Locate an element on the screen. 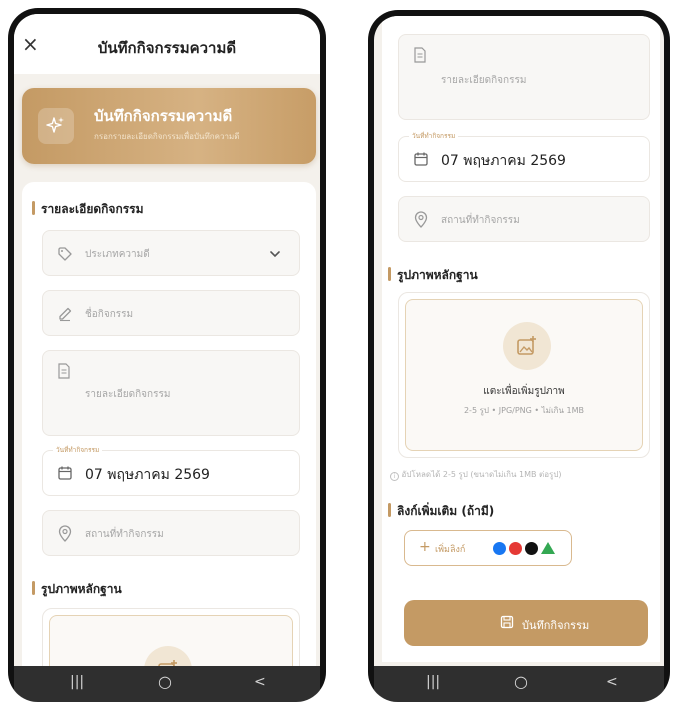  hero-title: บันทึกกิจกรรมความดี is located at coordinates (163, 116).